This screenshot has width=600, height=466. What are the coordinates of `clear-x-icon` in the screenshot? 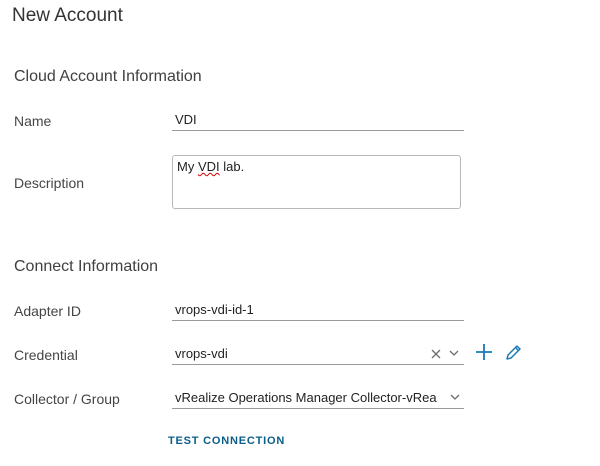 It's located at (436, 354).